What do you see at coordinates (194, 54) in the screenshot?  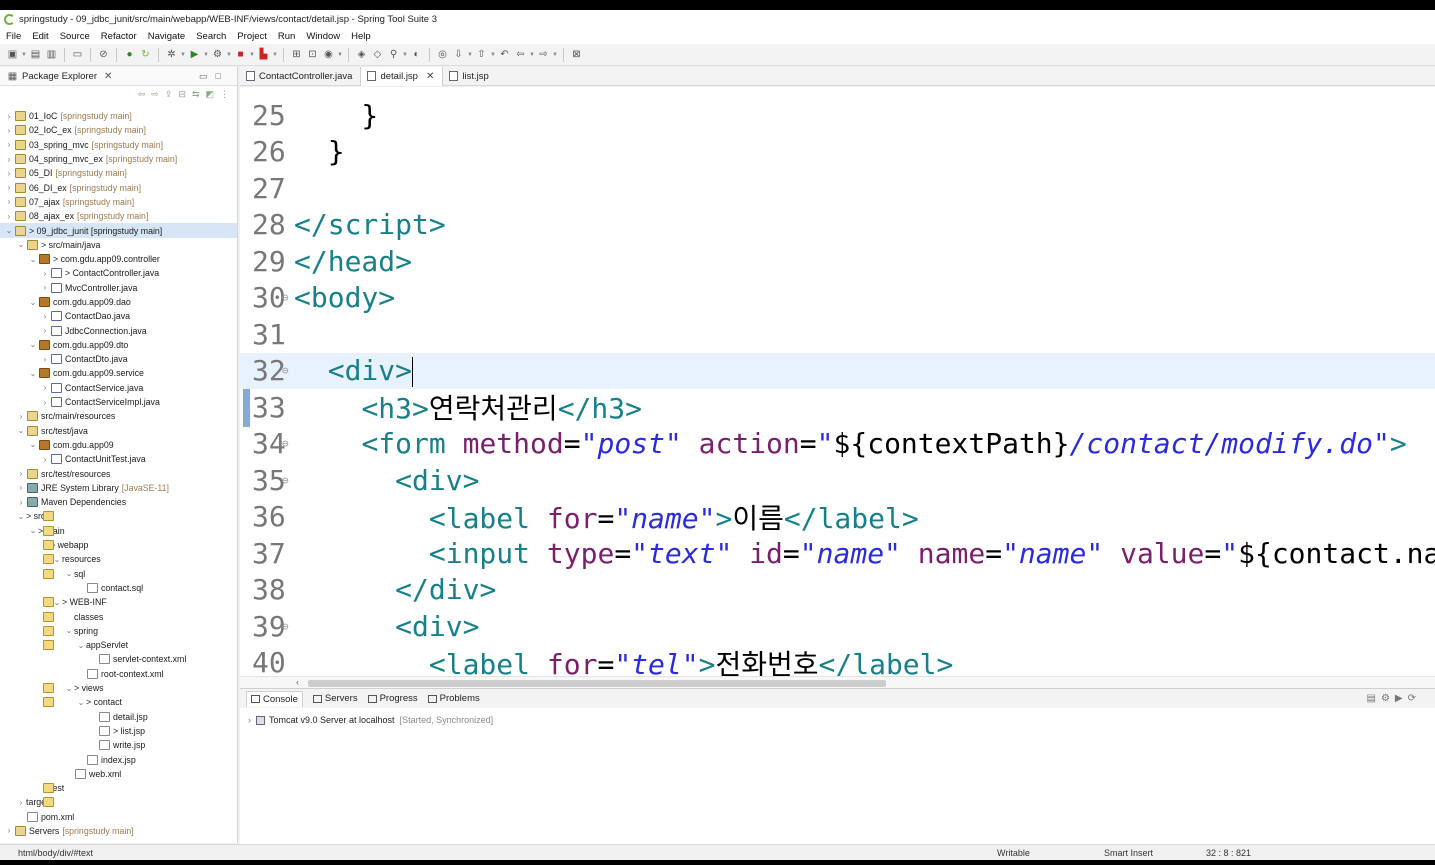 I see `run-icon: ▶` at bounding box center [194, 54].